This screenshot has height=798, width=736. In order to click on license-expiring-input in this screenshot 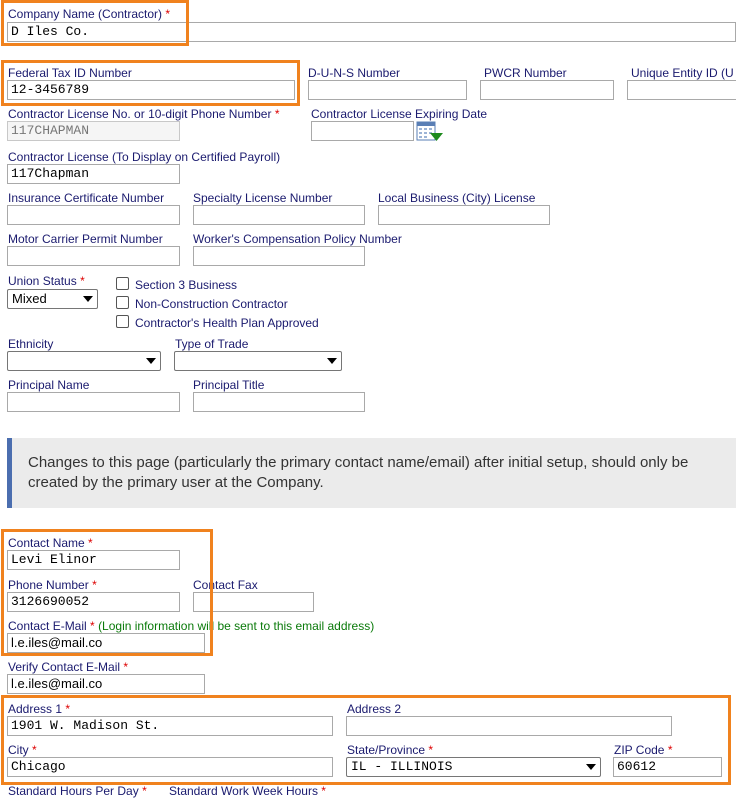, I will do `click(362, 131)`.